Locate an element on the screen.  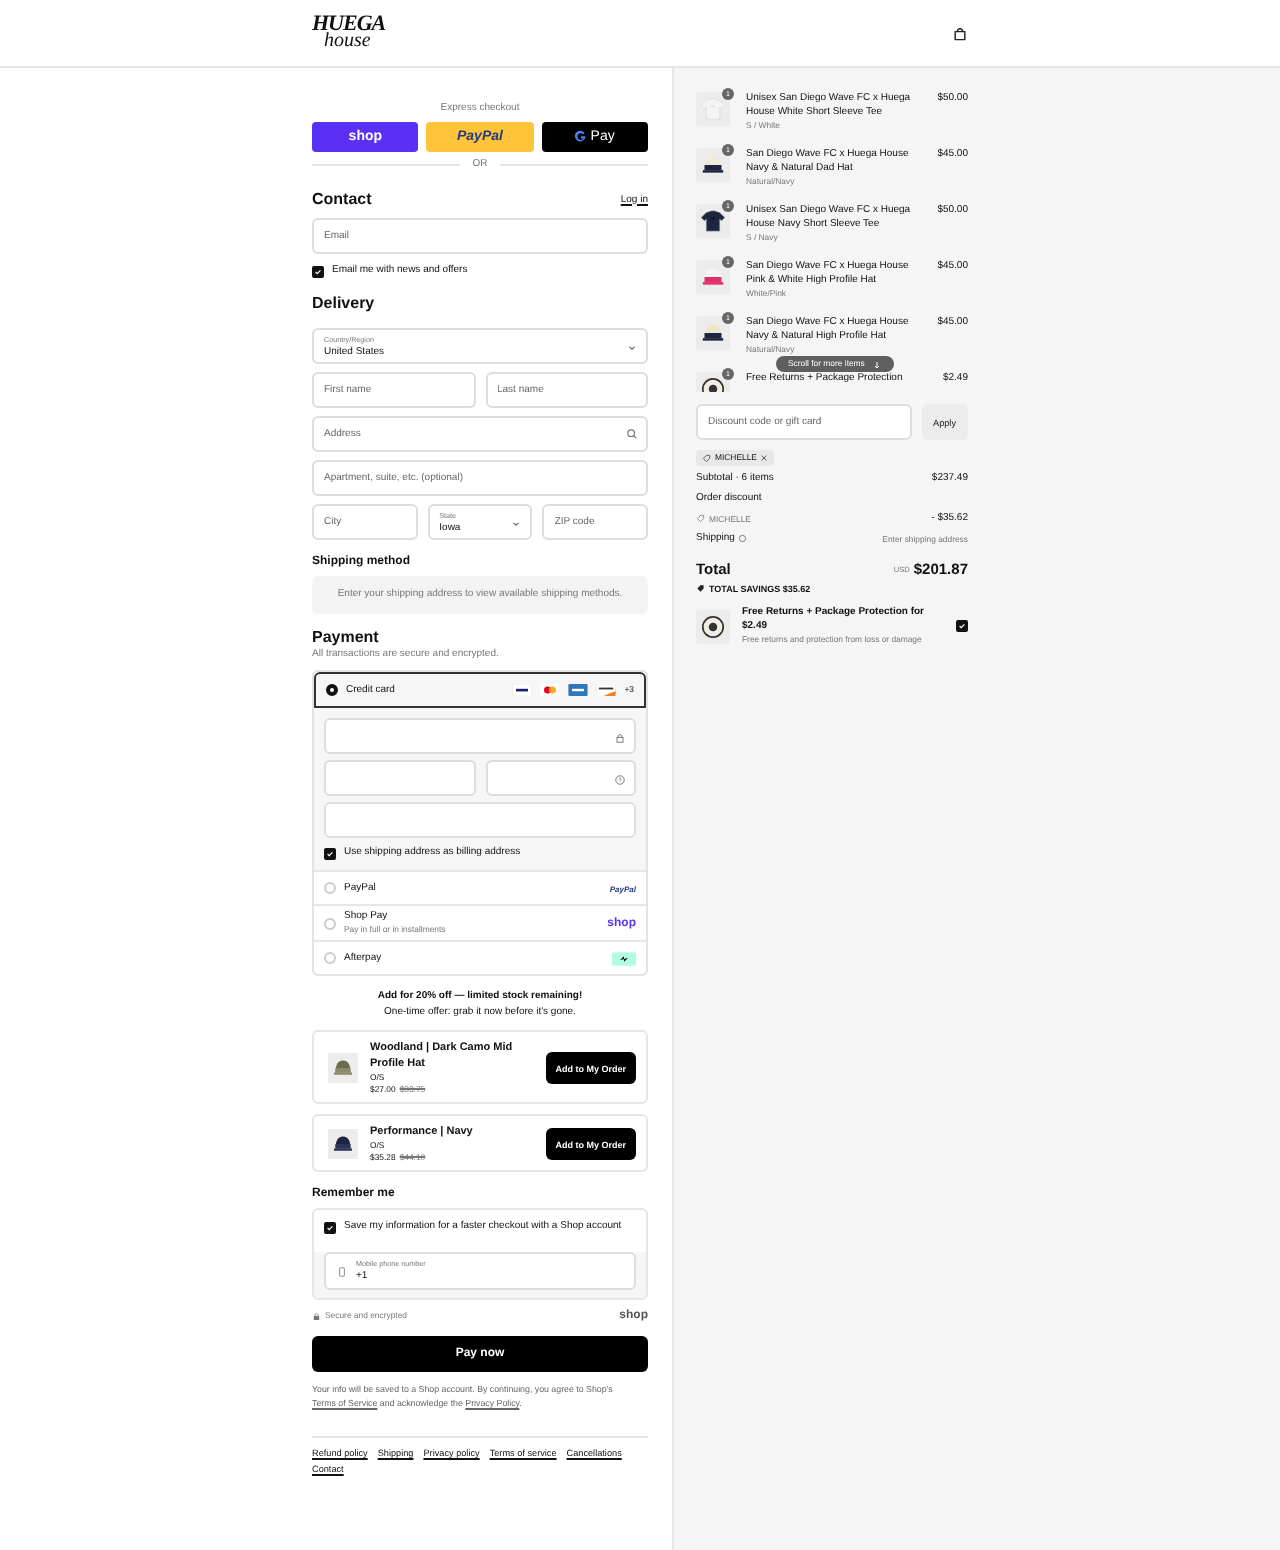
section-heading: Delivery is located at coordinates (344, 304).